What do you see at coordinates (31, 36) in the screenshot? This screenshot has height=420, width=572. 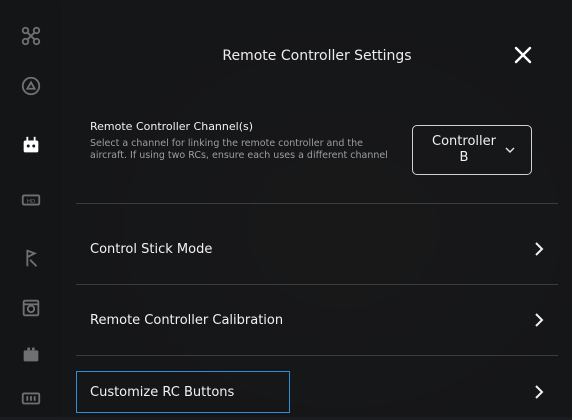 I see `drone-icon` at bounding box center [31, 36].